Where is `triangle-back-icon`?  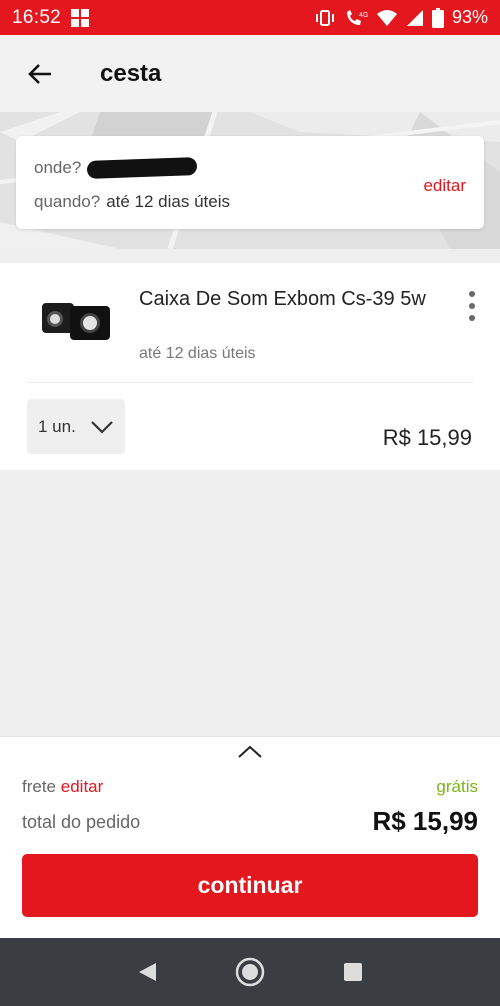 triangle-back-icon is located at coordinates (147, 972).